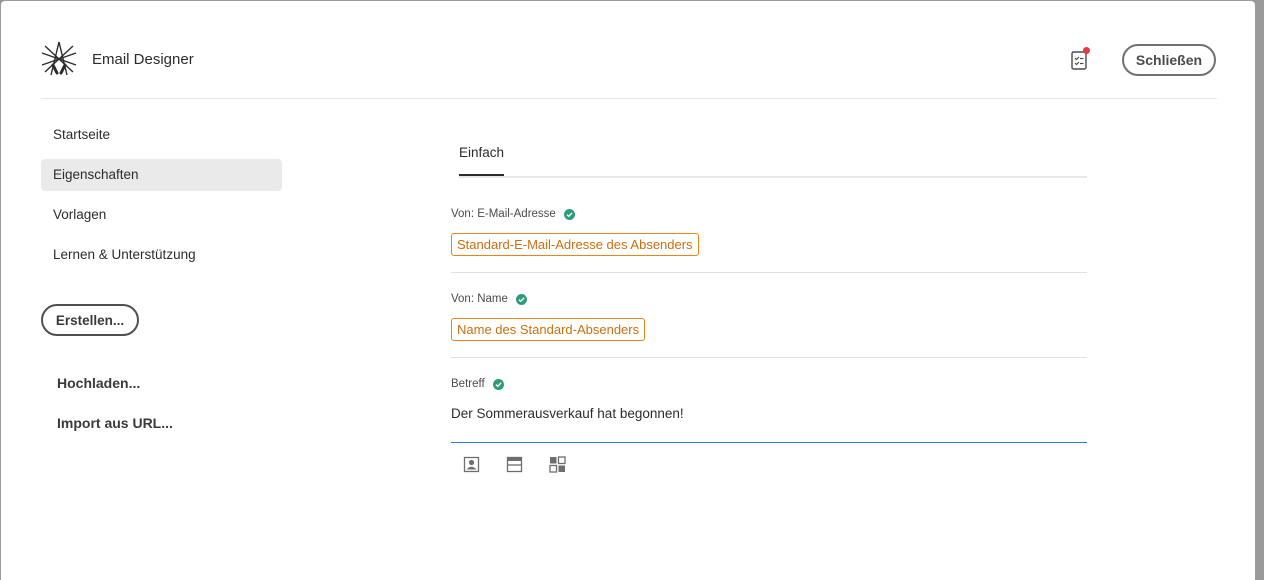  What do you see at coordinates (161, 215) in the screenshot?
I see `sidebar-item-templates: Vorlagen` at bounding box center [161, 215].